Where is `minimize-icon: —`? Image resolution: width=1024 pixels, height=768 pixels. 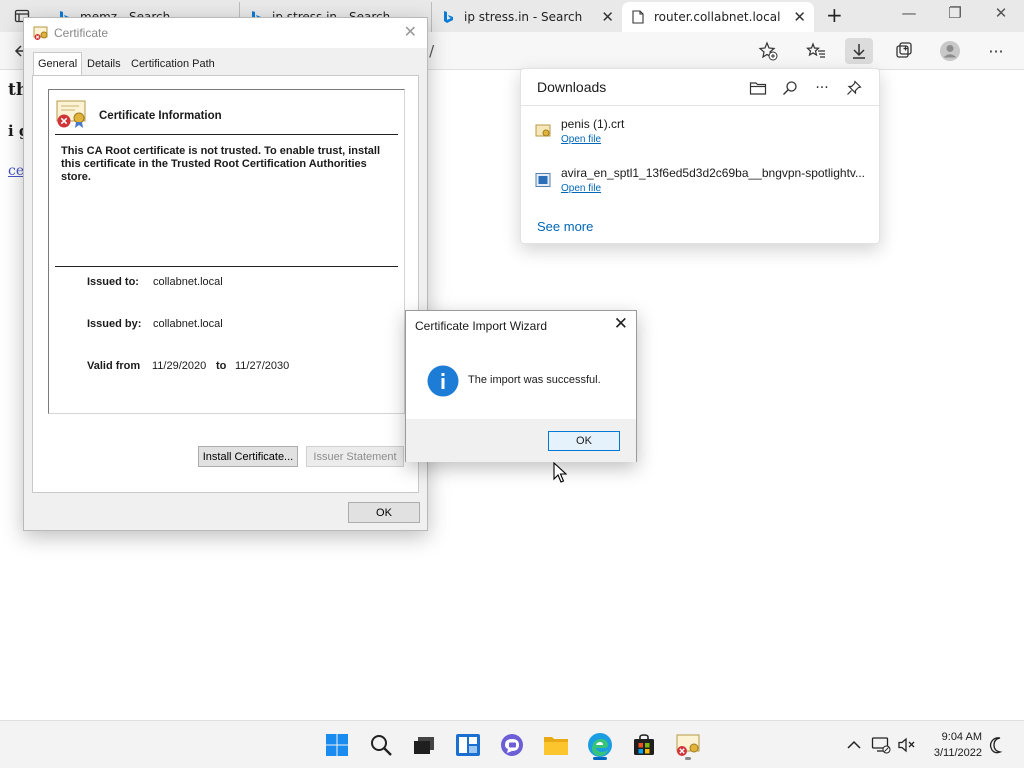
minimize-icon: — is located at coordinates (909, 13).